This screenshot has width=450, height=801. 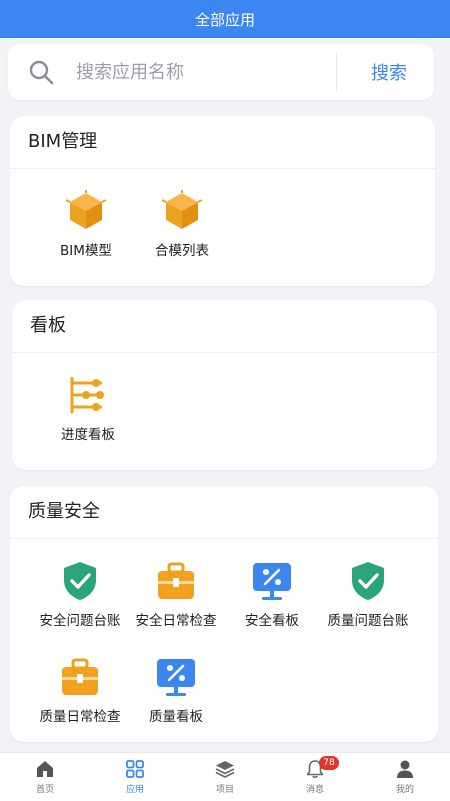 I want to click on tab-profile: 我的, so click(x=405, y=777).